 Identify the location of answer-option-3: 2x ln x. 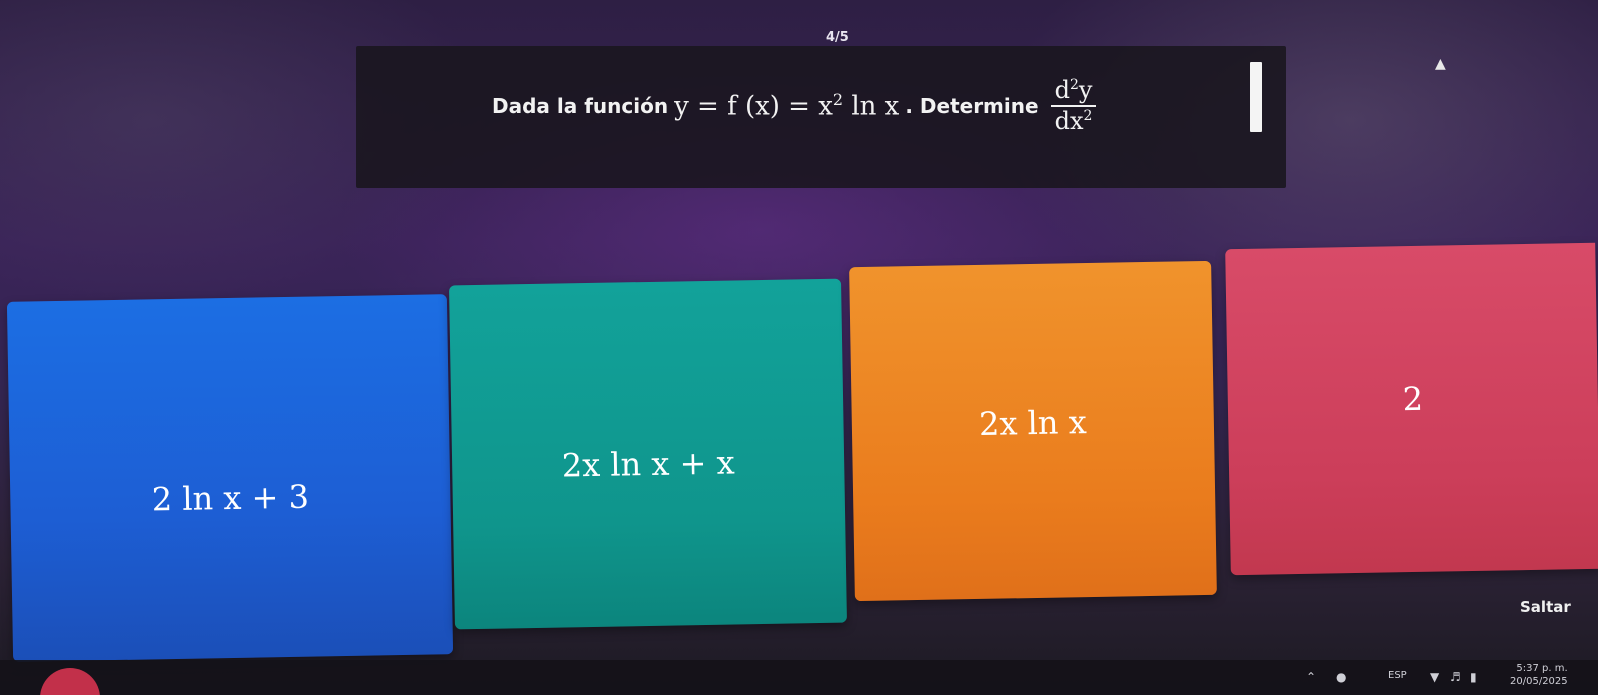
(1033, 431).